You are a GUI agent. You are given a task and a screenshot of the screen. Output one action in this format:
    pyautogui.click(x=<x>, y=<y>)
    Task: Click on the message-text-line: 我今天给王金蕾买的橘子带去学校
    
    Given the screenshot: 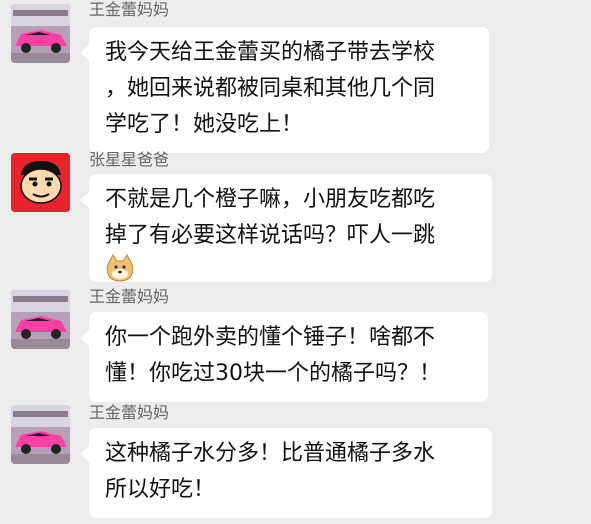 What is the action you would take?
    pyautogui.click(x=270, y=52)
    